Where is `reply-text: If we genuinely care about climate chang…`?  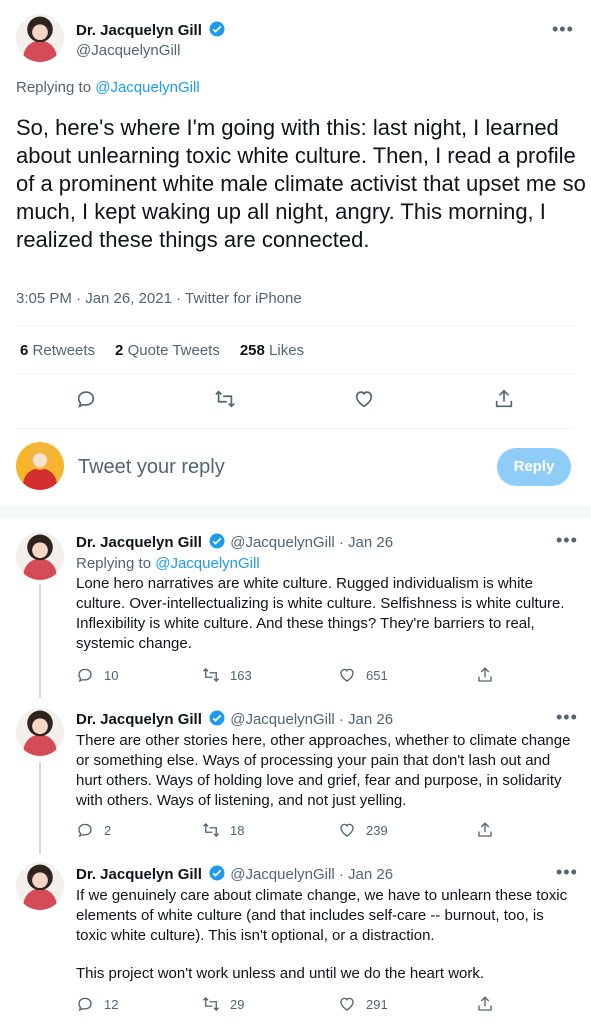
reply-text: If we genuinely care about climate chang… is located at coordinates (322, 915).